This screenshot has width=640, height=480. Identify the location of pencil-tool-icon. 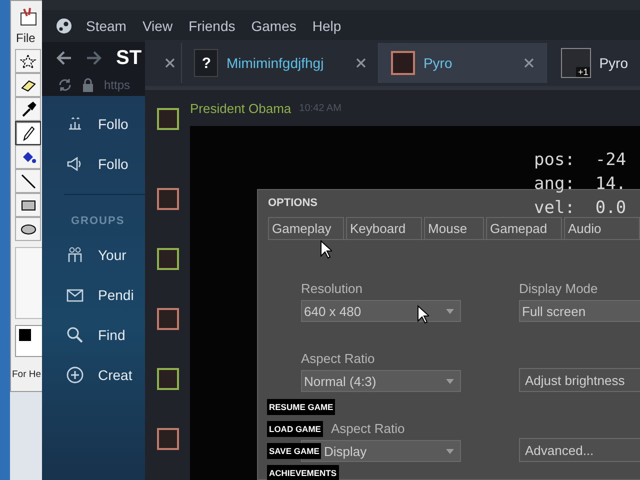
(28, 133).